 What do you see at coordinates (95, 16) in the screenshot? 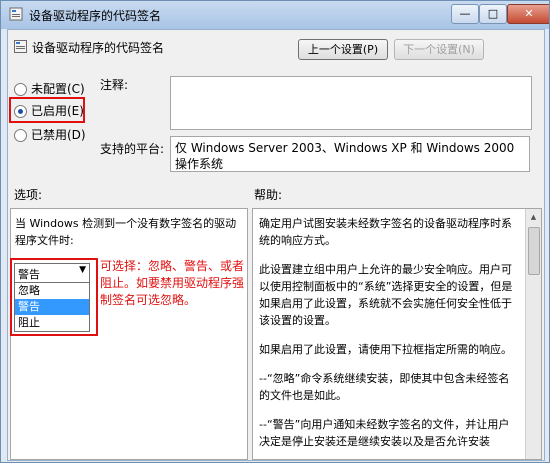
I see `window-title: 设备驱动程序的代码签名` at bounding box center [95, 16].